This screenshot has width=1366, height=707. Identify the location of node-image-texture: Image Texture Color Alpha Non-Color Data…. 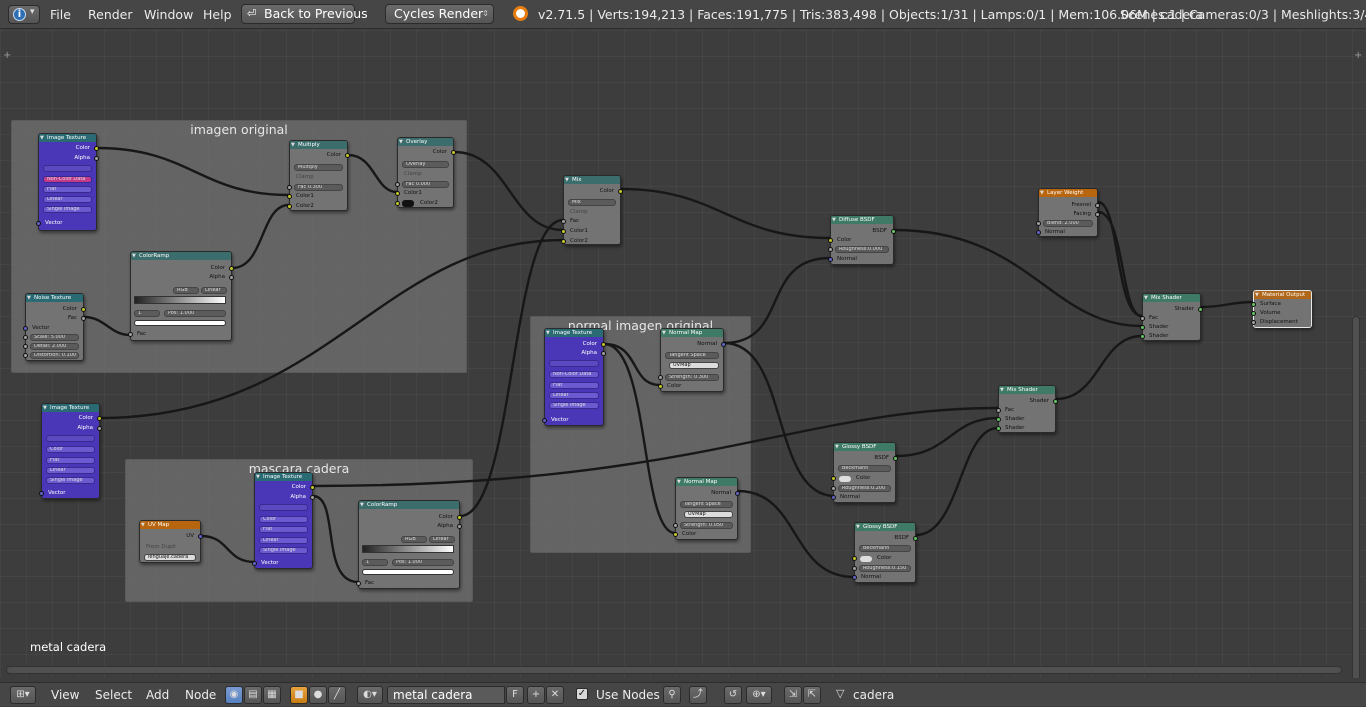
(574, 377).